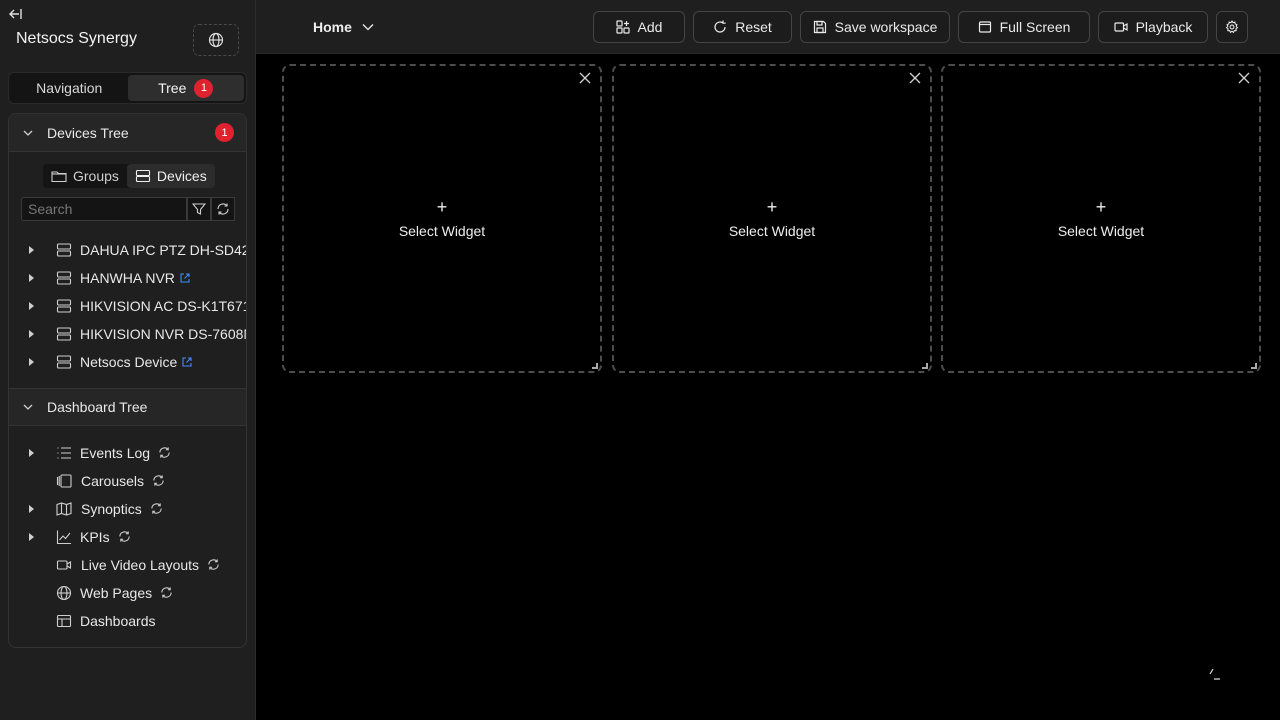 The image size is (1280, 720). I want to click on workspace-select: Home, so click(343, 27).